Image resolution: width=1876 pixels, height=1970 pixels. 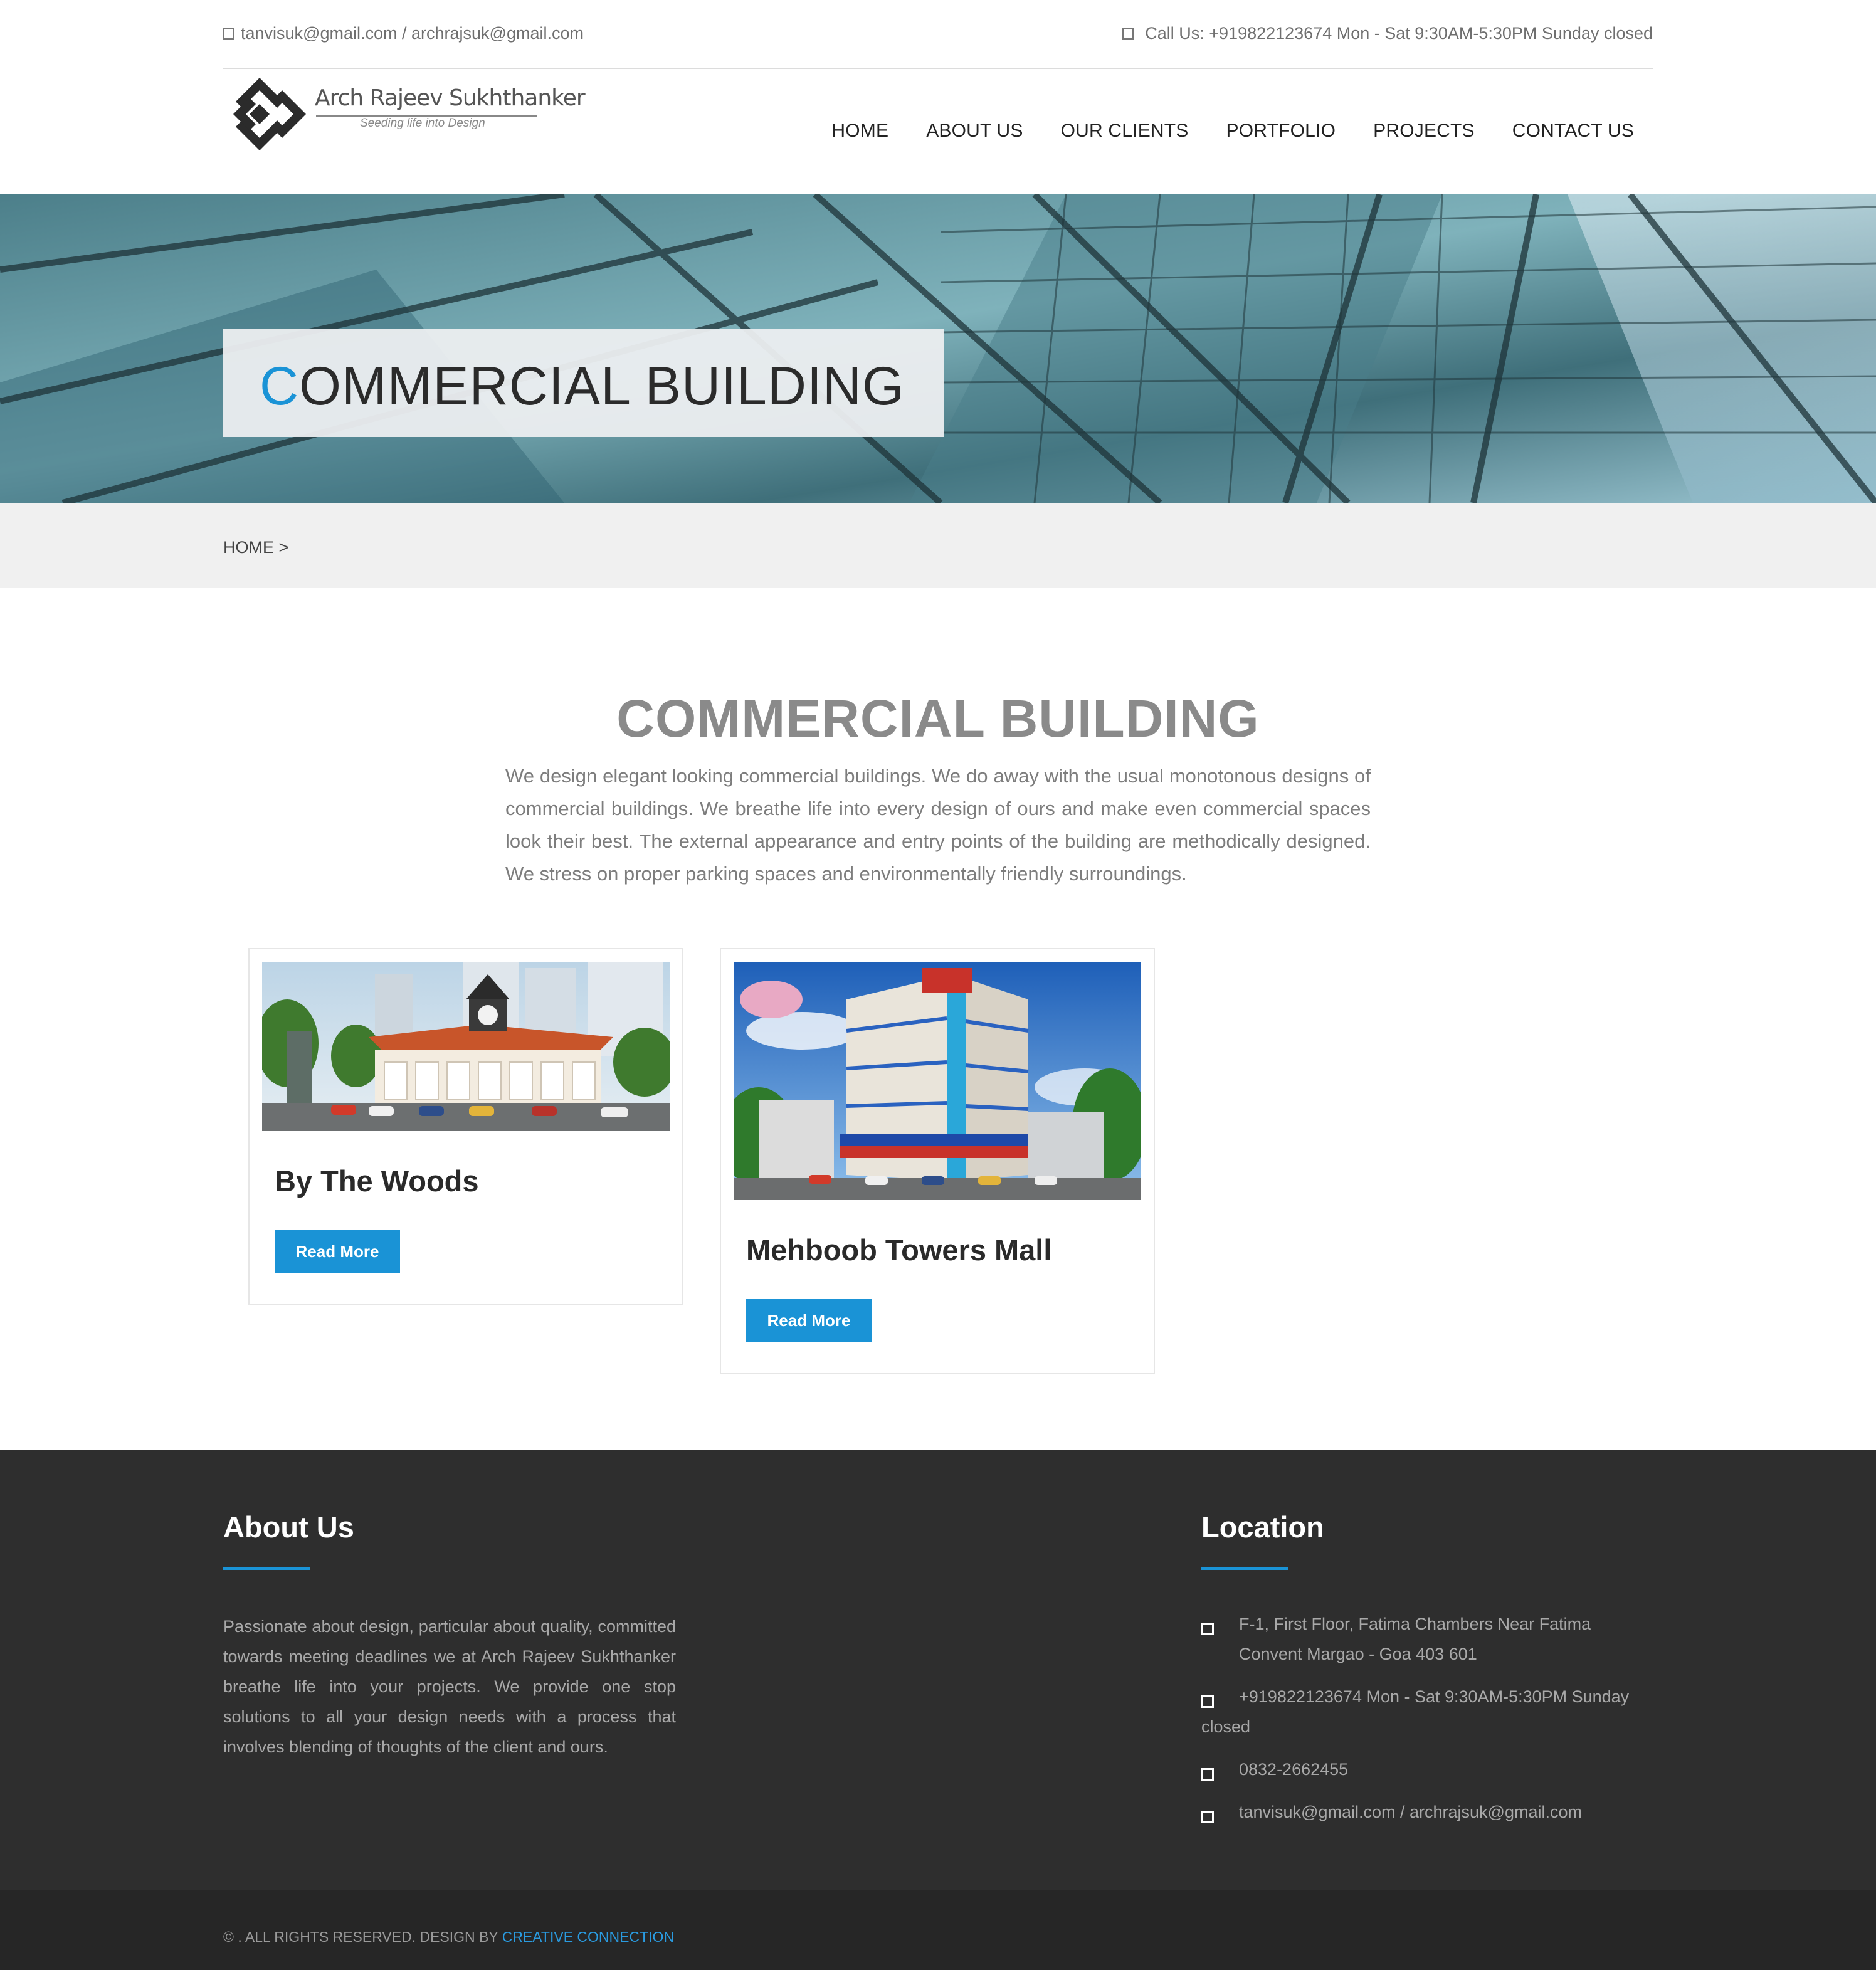 What do you see at coordinates (377, 1181) in the screenshot?
I see `project-title: By The Woods` at bounding box center [377, 1181].